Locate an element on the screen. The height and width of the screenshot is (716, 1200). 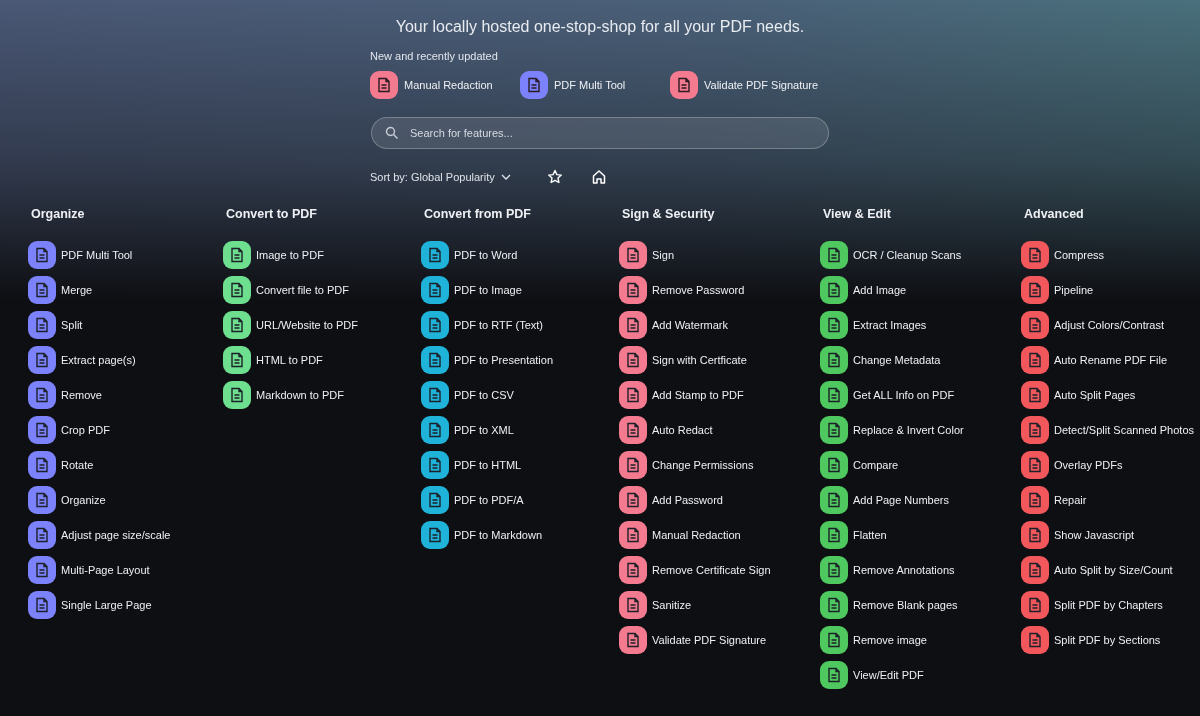
tool-link: PDF to Image is located at coordinates (520, 290).